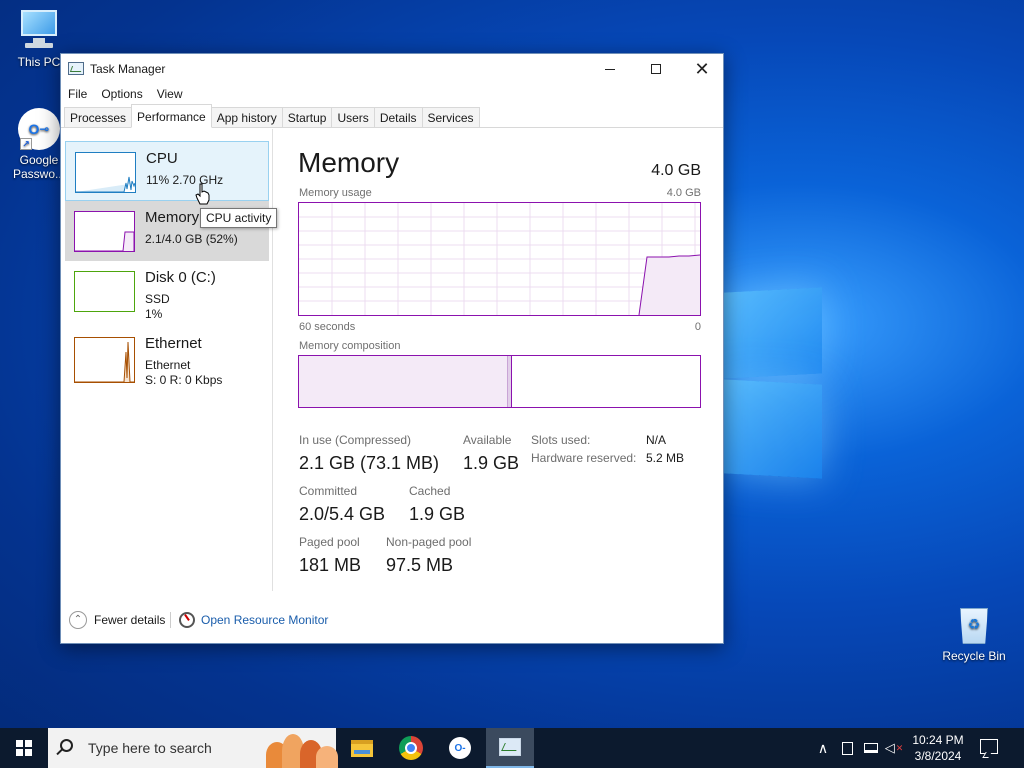 Image resolution: width=1024 pixels, height=768 pixels. Describe the element at coordinates (162, 158) in the screenshot. I see `cpu-label: CPU` at that location.